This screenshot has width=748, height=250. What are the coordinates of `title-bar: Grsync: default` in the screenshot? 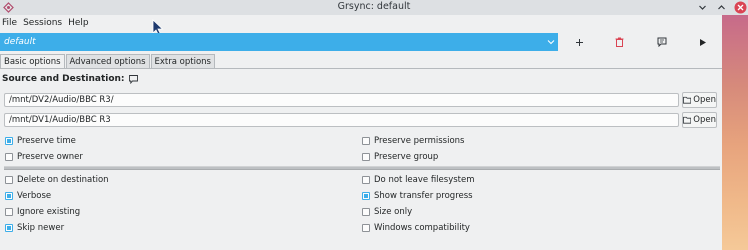 It's located at (374, 7).